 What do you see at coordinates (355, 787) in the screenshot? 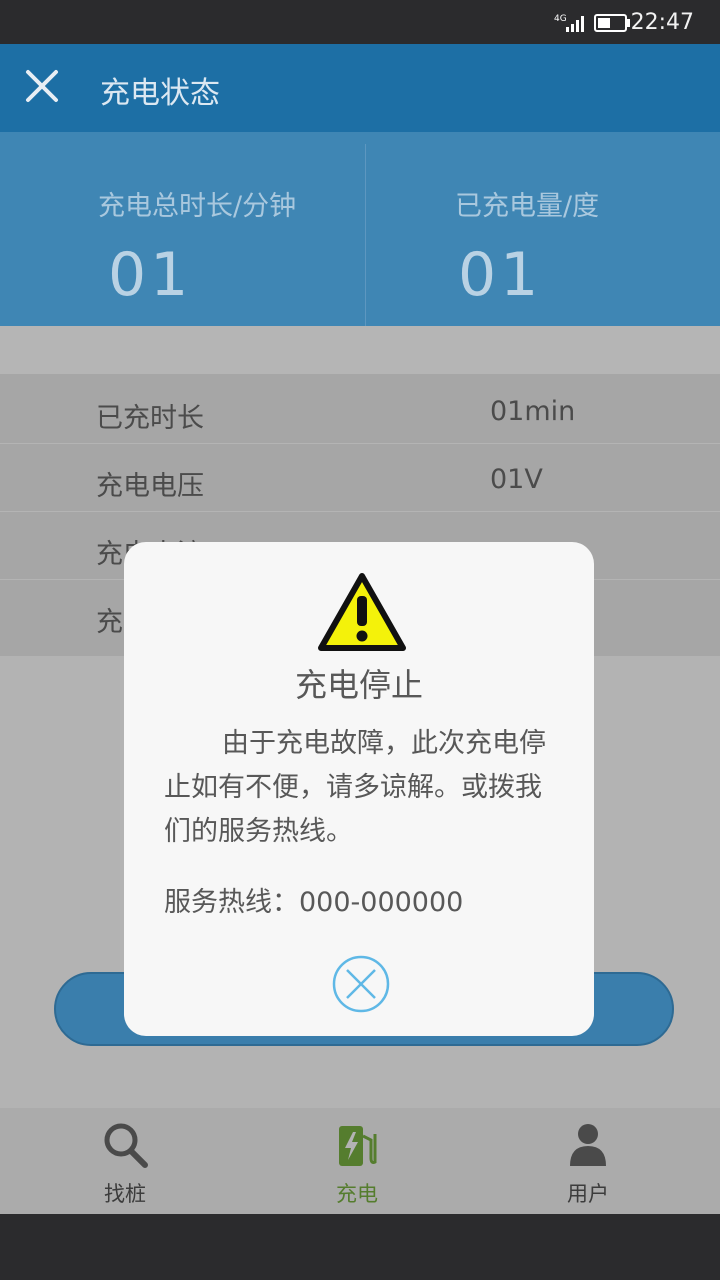
I see `dialog-message: 由于充电故障，此次充电停止如有不便，请多谅解。或拨我们的服务热线。` at bounding box center [355, 787].